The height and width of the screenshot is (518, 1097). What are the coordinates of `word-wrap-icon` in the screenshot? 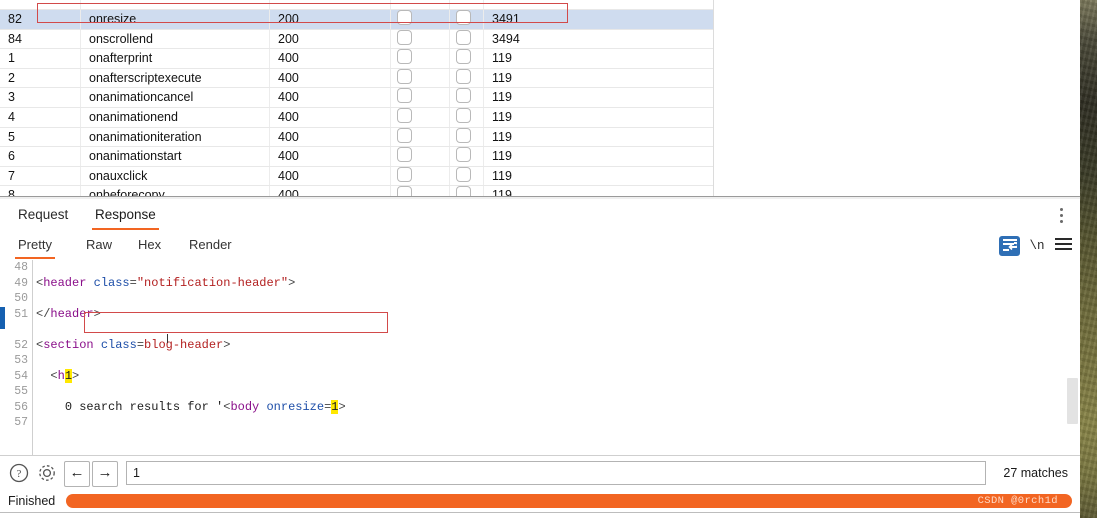 It's located at (1009, 246).